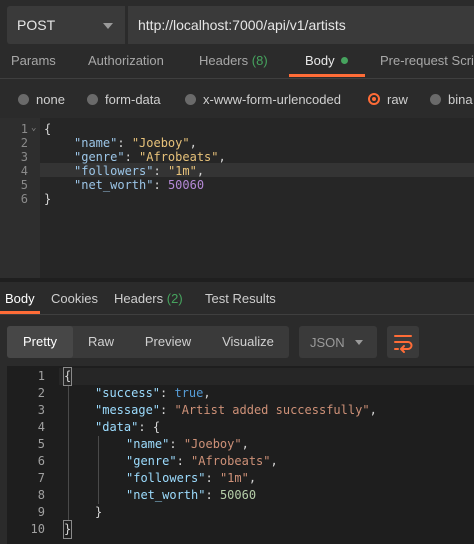 This screenshot has height=544, width=474. Describe the element at coordinates (451, 99) in the screenshot. I see `mode-binary: bina` at that location.